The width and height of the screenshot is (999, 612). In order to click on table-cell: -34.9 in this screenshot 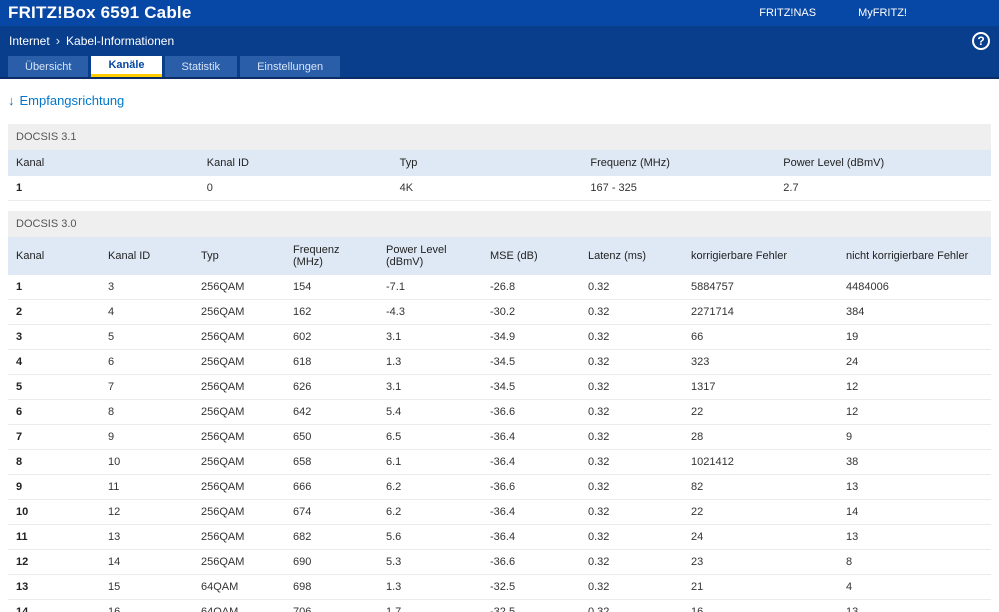, I will do `click(531, 337)`.